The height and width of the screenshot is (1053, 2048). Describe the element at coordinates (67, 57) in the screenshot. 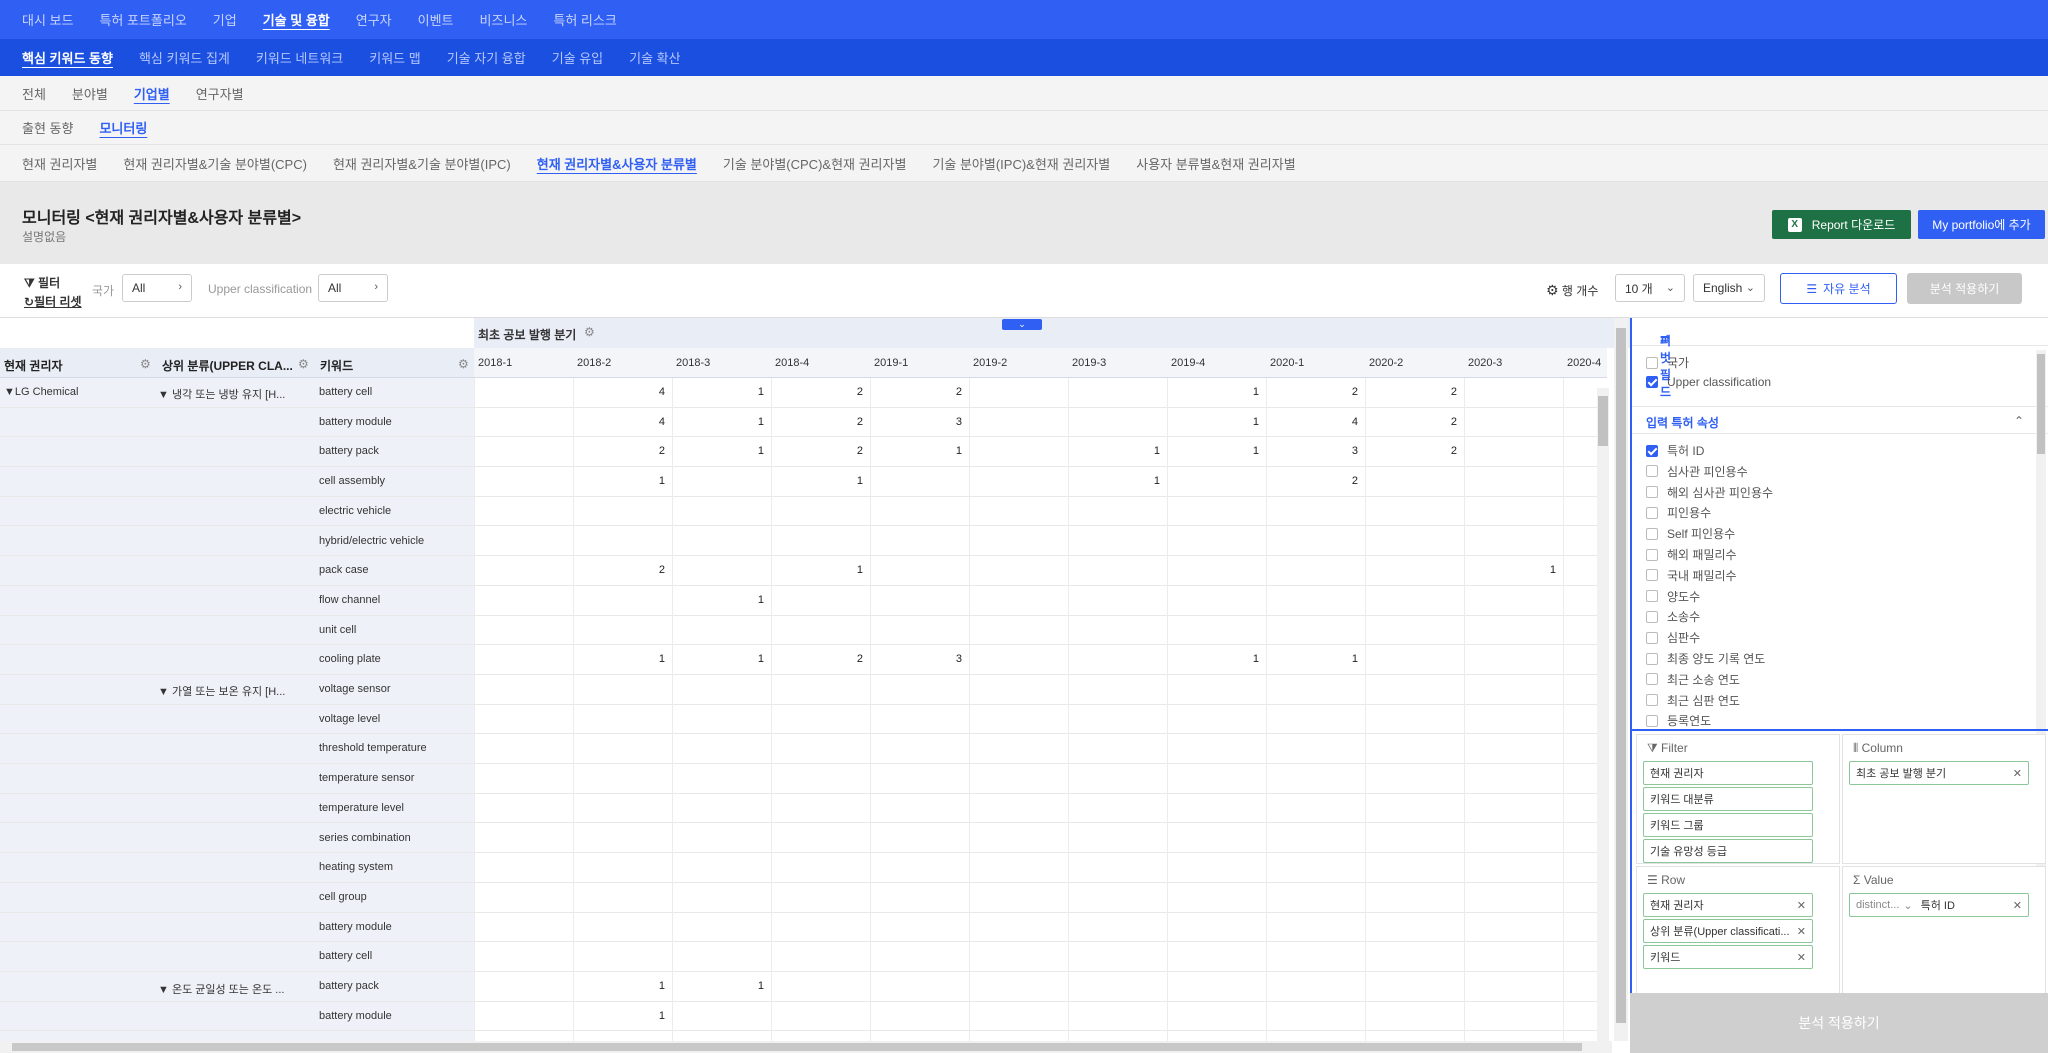

I see `secondary-nav-item: 핵심 키워드 동향` at that location.